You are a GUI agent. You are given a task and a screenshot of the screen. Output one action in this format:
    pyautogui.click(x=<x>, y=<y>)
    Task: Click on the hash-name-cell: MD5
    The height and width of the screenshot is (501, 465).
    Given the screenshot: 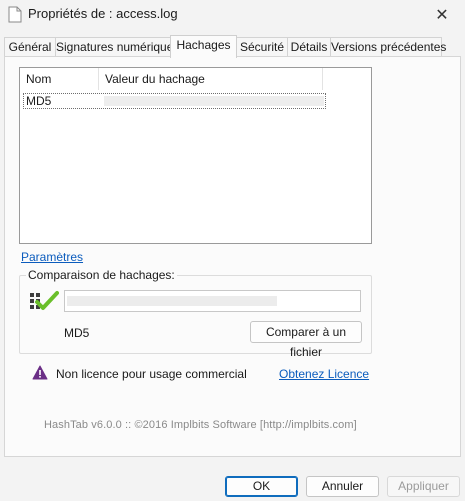 What is the action you would take?
    pyautogui.click(x=39, y=101)
    